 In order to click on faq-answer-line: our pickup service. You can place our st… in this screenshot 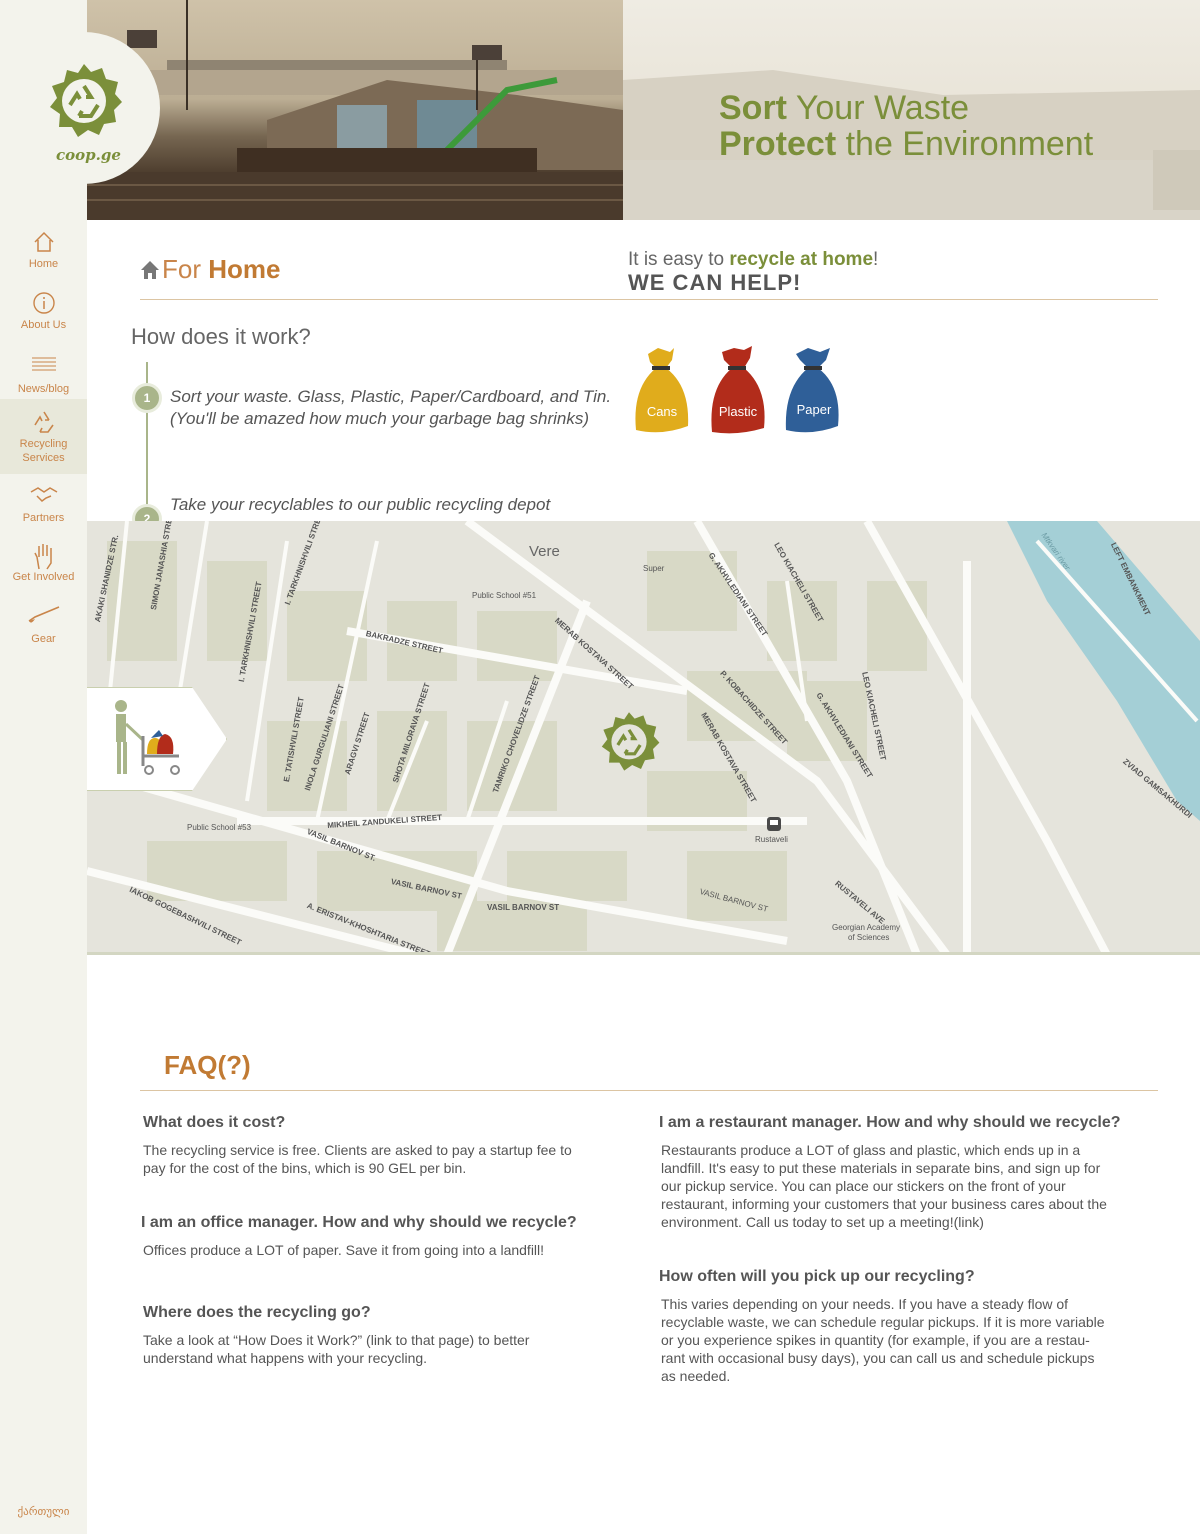, I will do `click(863, 1186)`.